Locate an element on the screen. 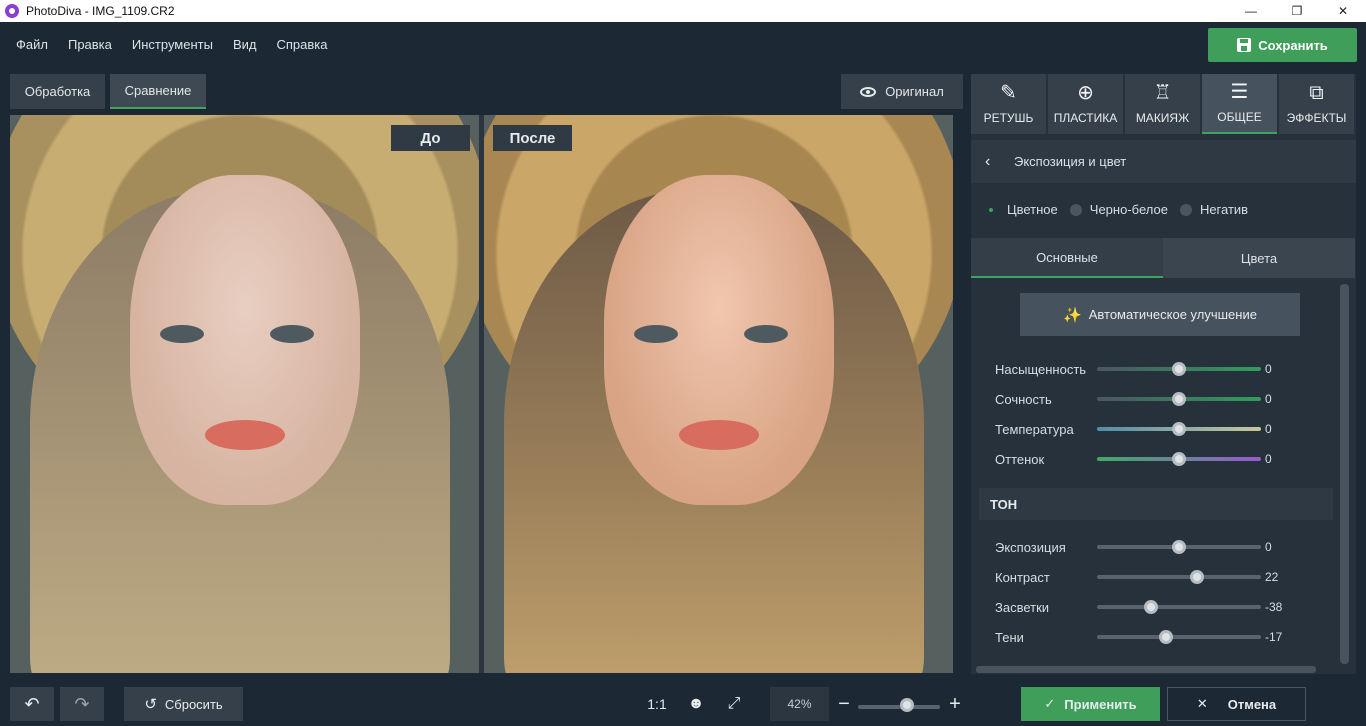 The height and width of the screenshot is (726, 1366). redo-button: ↷ is located at coordinates (82, 704).